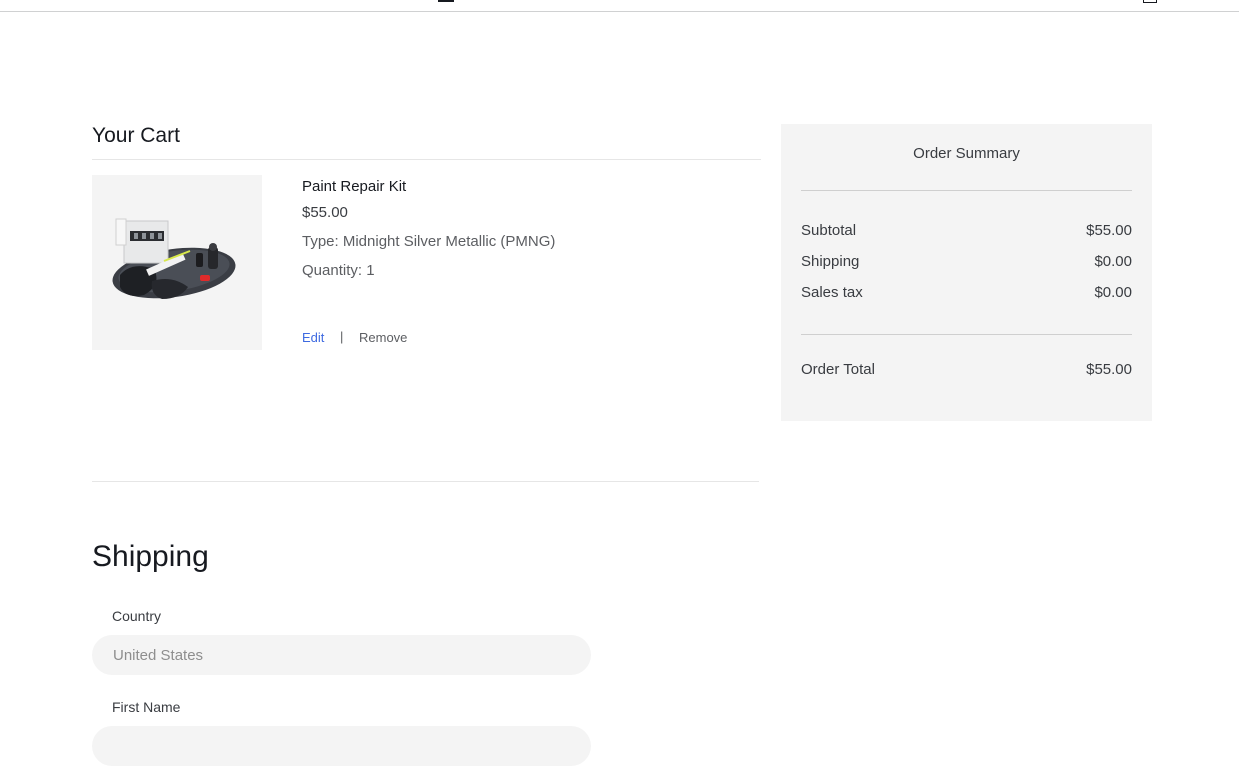 The height and width of the screenshot is (779, 1239). I want to click on summary-label: Sales tax, so click(832, 292).